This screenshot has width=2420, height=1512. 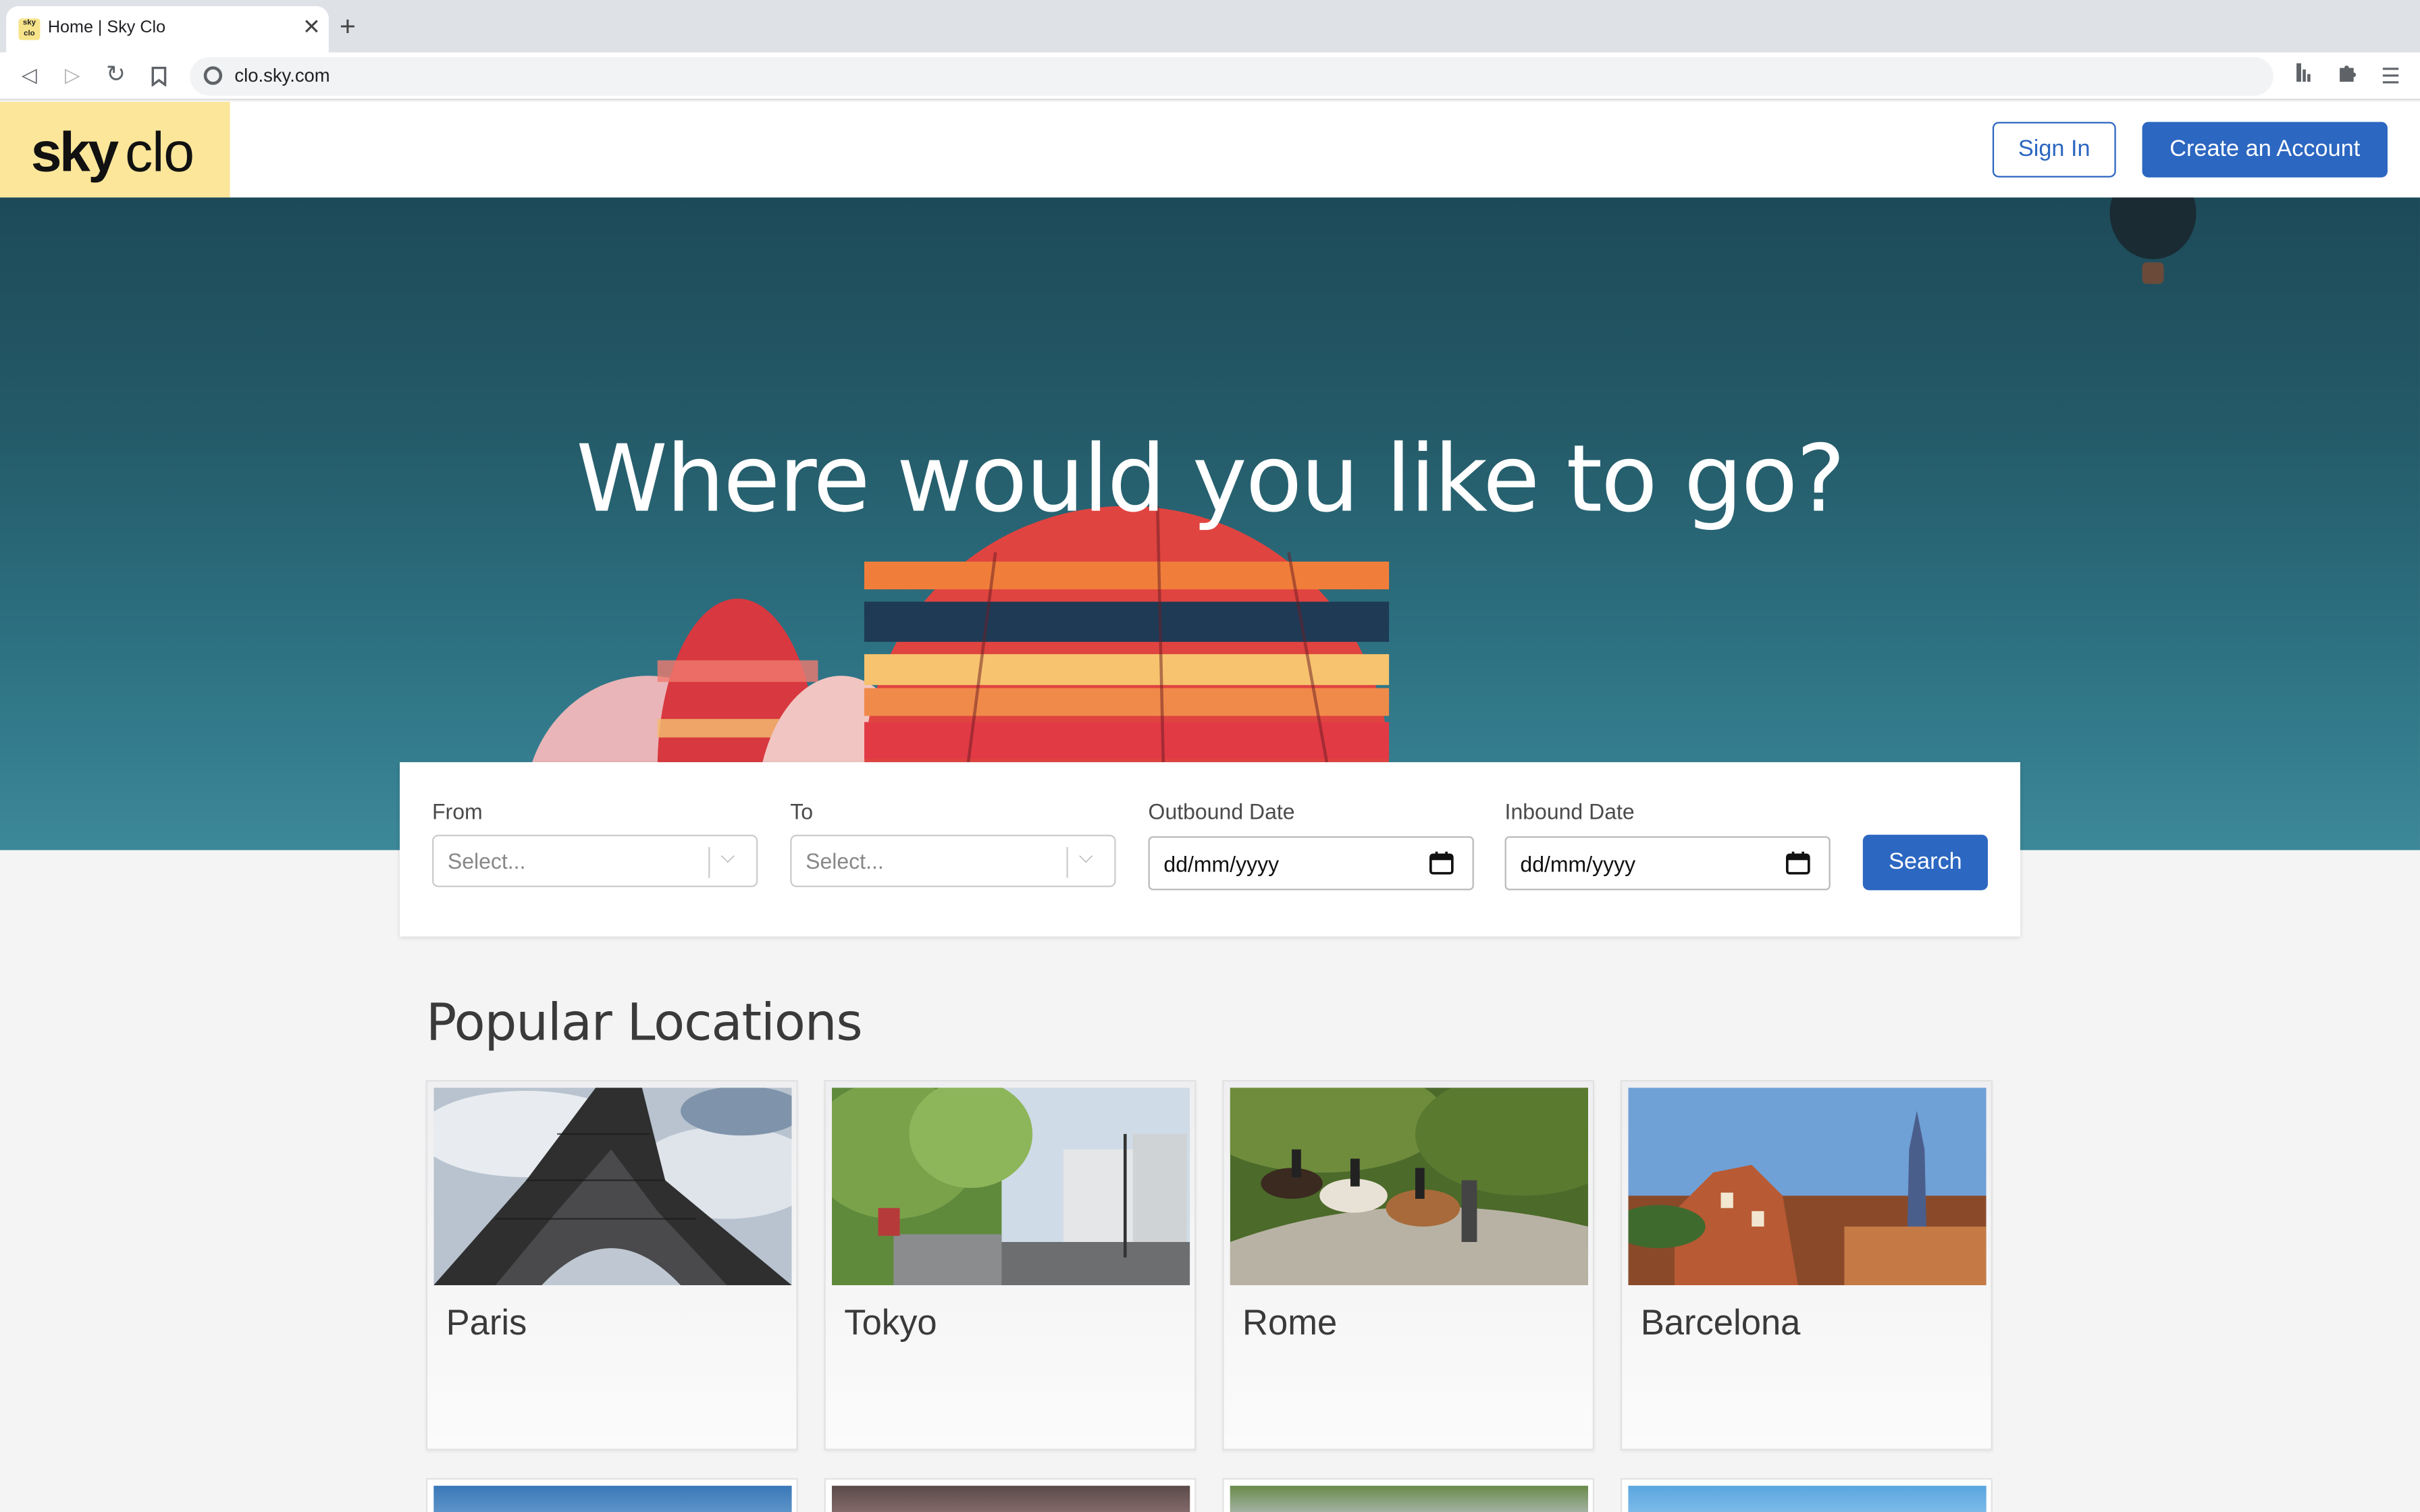 I want to click on location-card-tokyo: Tokyo, so click(x=1010, y=1265).